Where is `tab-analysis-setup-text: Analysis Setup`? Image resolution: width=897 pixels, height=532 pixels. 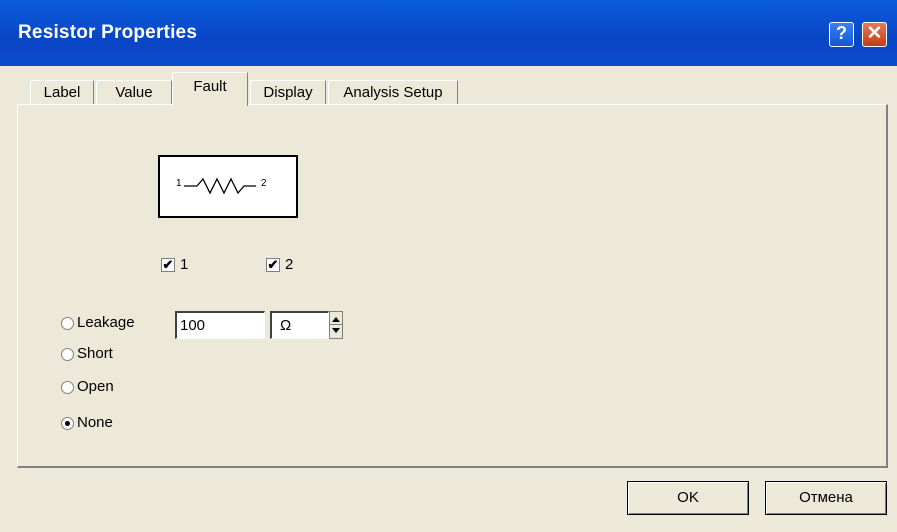
tab-analysis-setup-text: Analysis Setup is located at coordinates (393, 92).